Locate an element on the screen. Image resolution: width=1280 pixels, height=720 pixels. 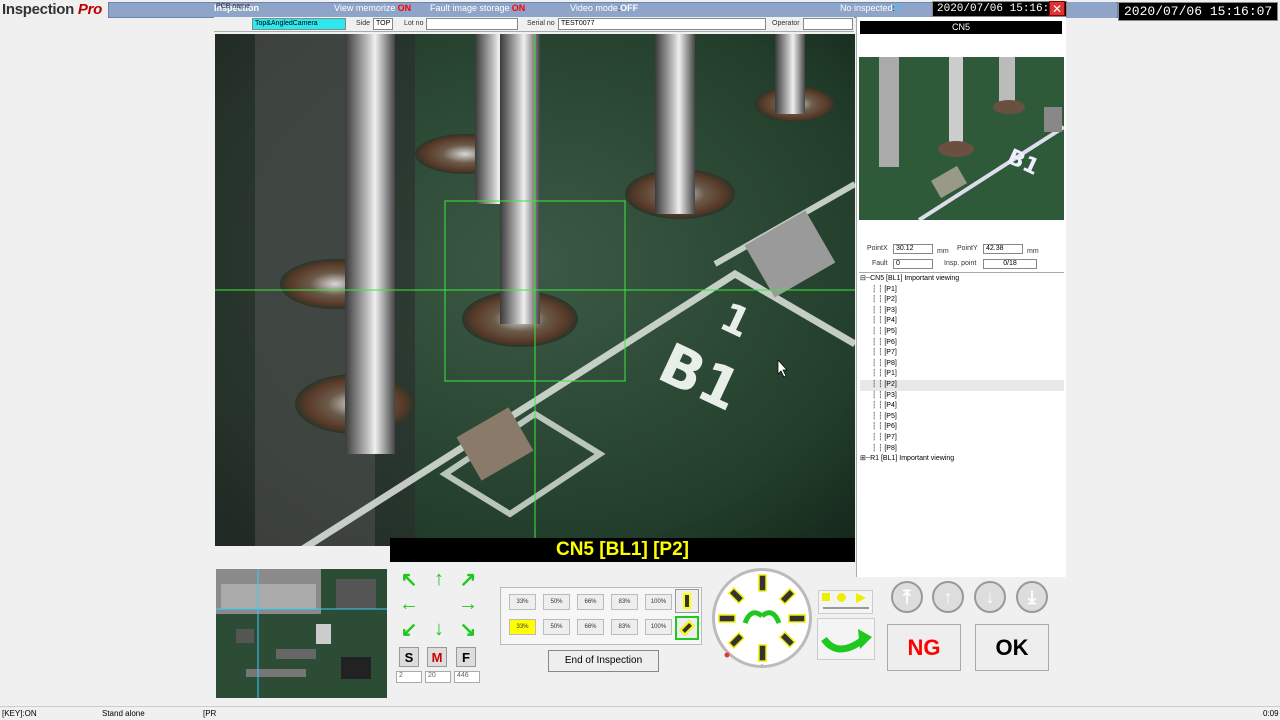
next-point-icon: ↓ is located at coordinates (990, 597).